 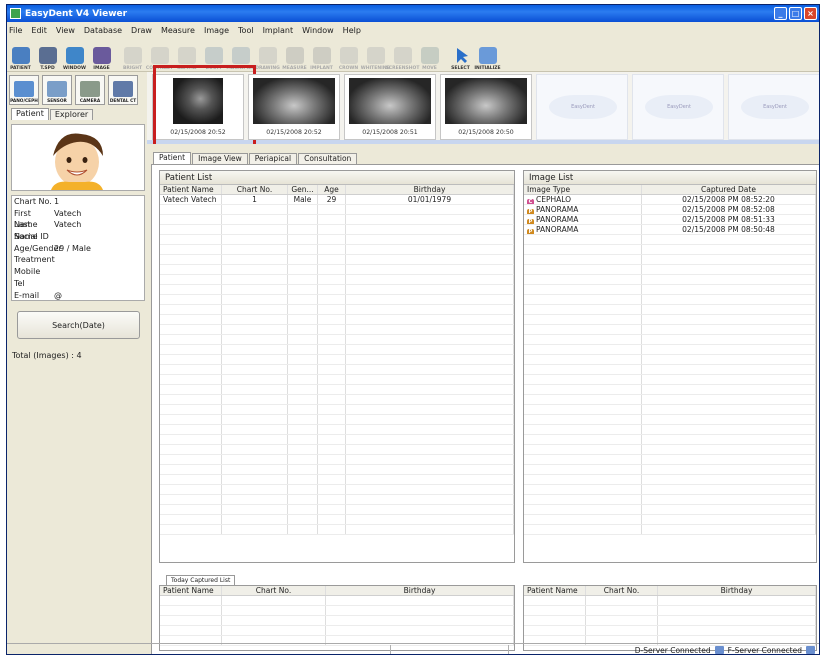 I want to click on tab-patient: Patient, so click(x=30, y=114).